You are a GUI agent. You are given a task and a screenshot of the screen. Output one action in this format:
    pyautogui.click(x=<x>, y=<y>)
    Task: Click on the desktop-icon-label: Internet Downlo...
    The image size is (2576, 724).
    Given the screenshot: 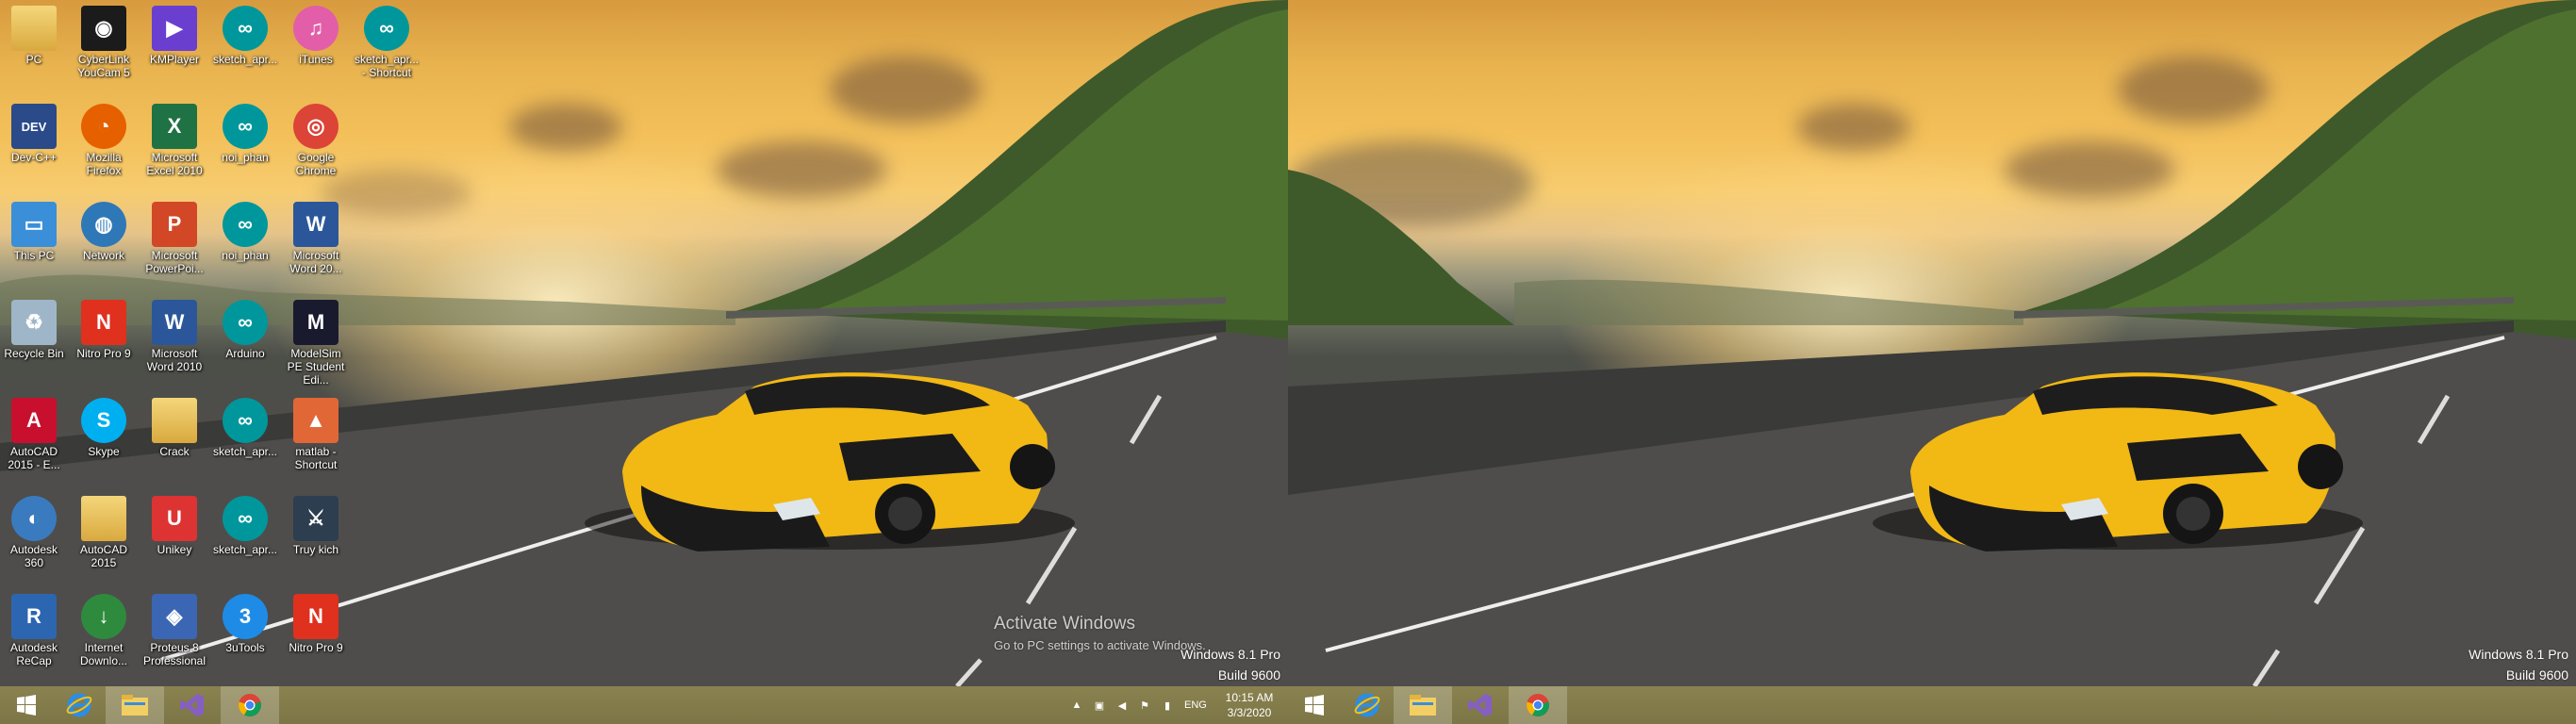 What is the action you would take?
    pyautogui.click(x=103, y=654)
    